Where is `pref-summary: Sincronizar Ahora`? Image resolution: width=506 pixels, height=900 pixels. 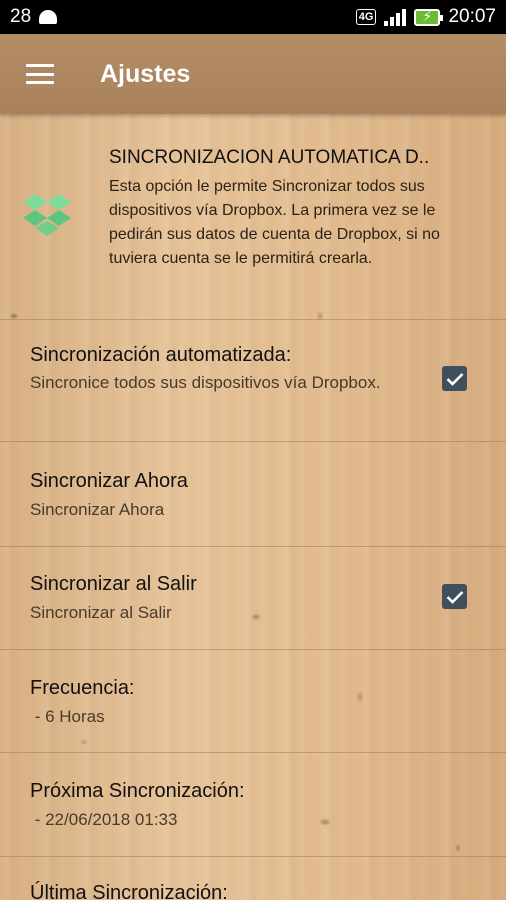 pref-summary: Sincronizar Ahora is located at coordinates (97, 509).